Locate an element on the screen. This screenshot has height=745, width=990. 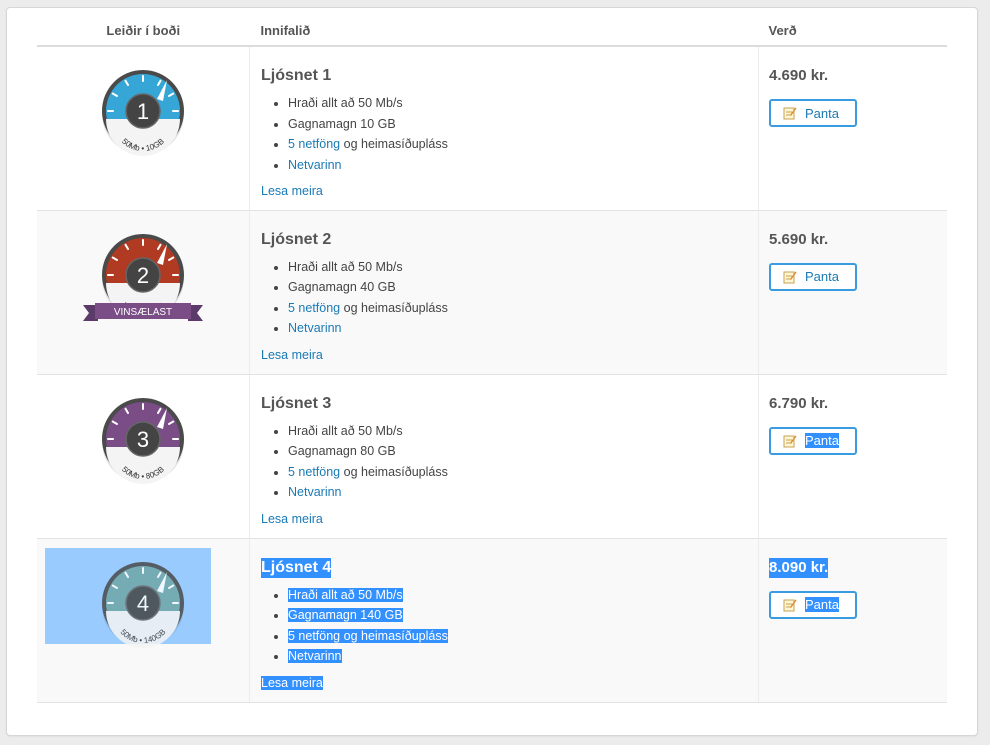
feature-data-text: Gagnamagn 140 GB is located at coordinates (345, 615).